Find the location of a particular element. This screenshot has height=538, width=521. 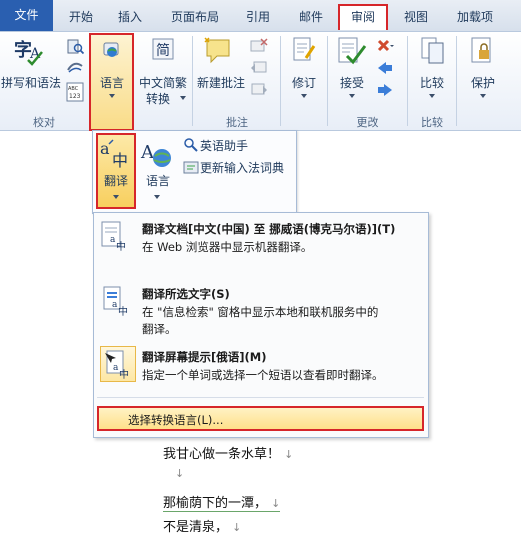

tab-insert: 插入 is located at coordinates (130, 17).